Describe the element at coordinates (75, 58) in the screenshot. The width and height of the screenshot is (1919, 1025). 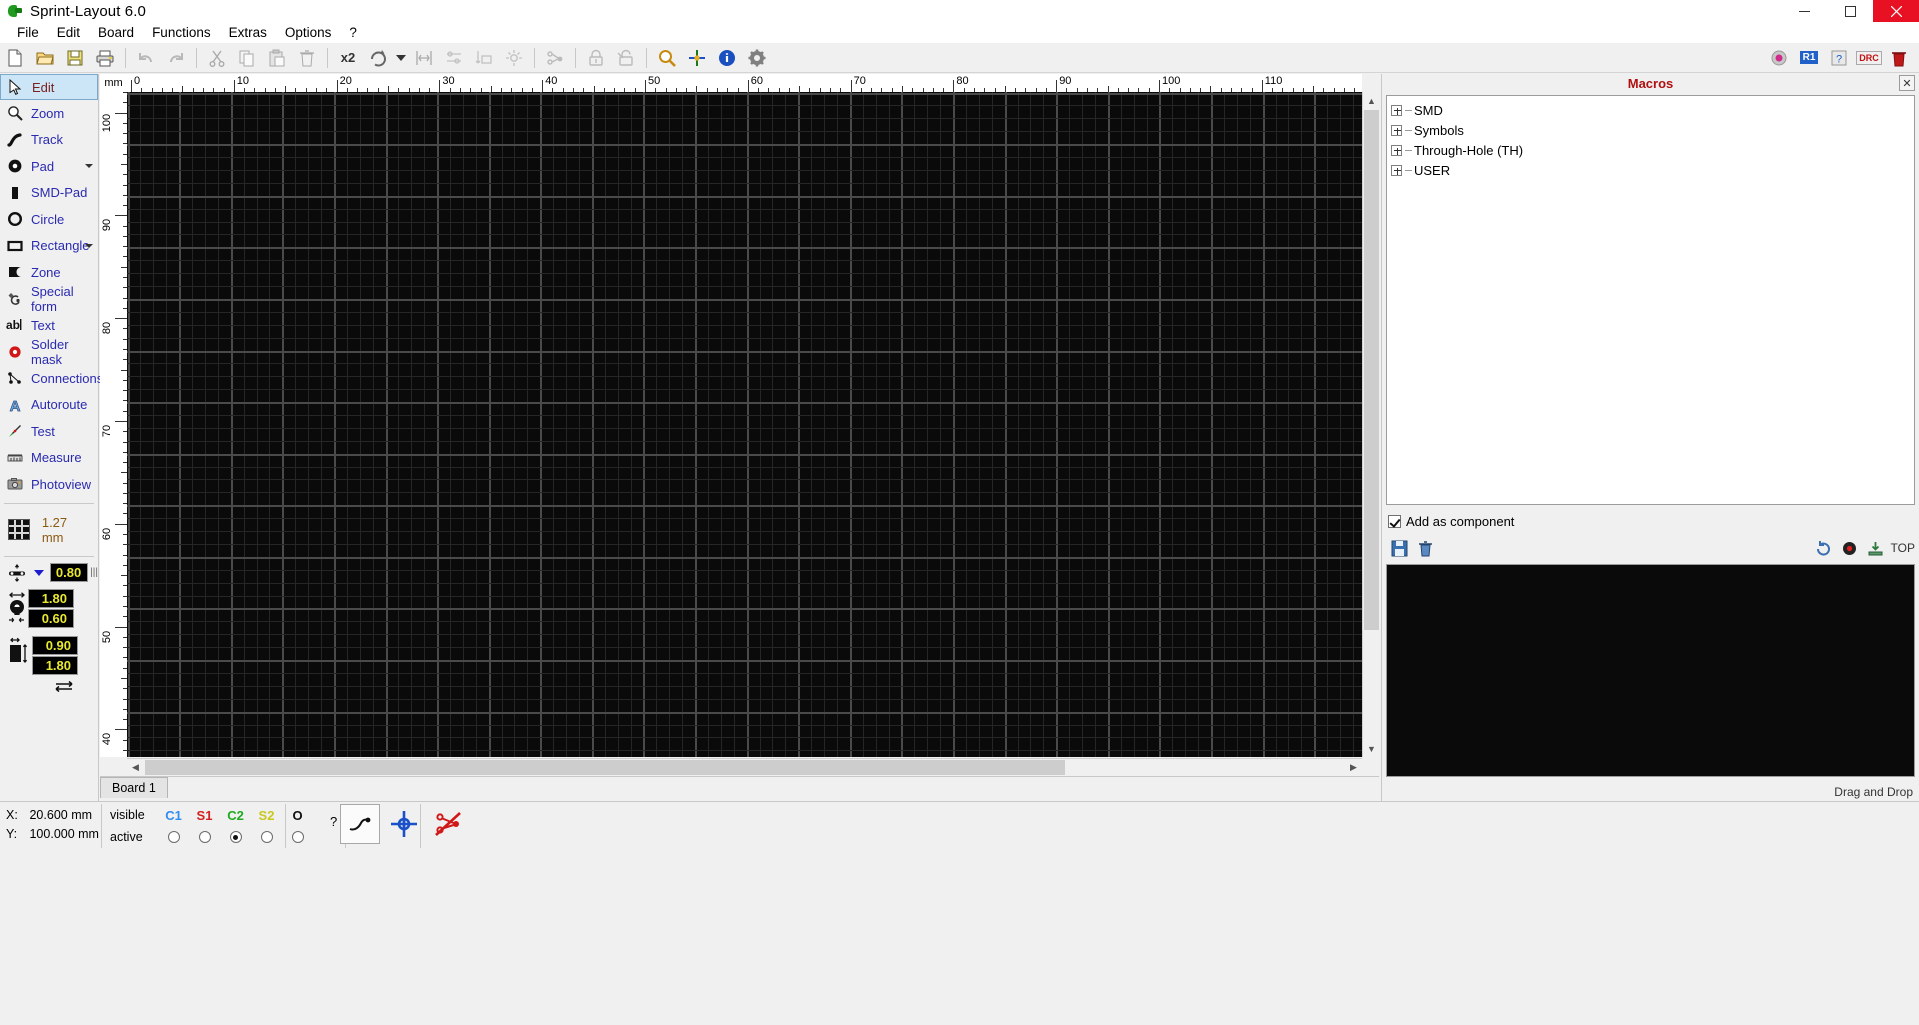
I see `save-file-icon` at that location.